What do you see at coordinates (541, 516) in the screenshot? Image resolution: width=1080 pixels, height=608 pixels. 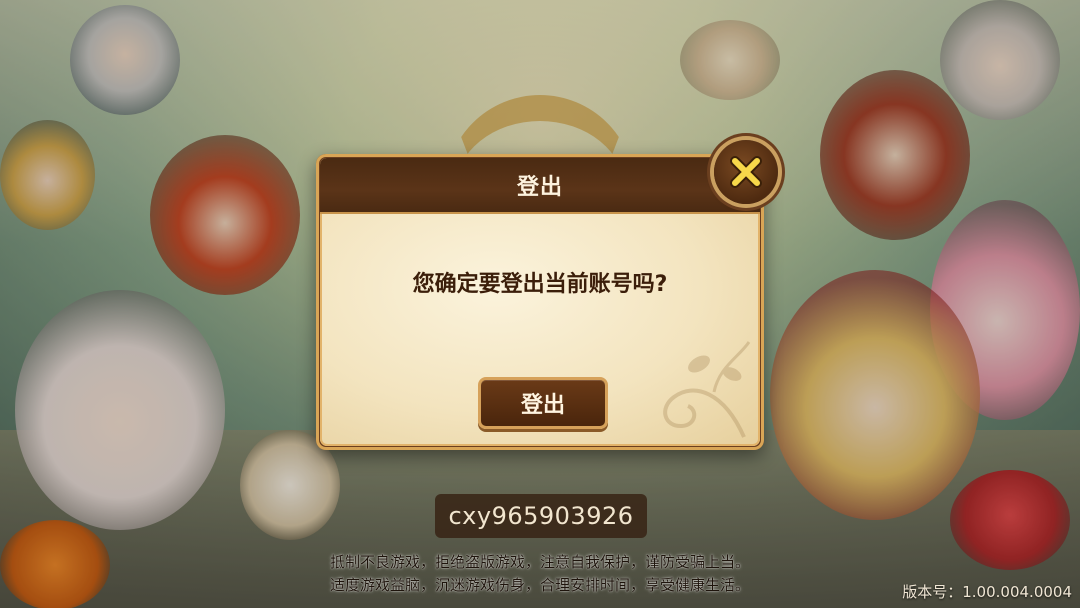 I see `account-username-box: cxy965903926` at bounding box center [541, 516].